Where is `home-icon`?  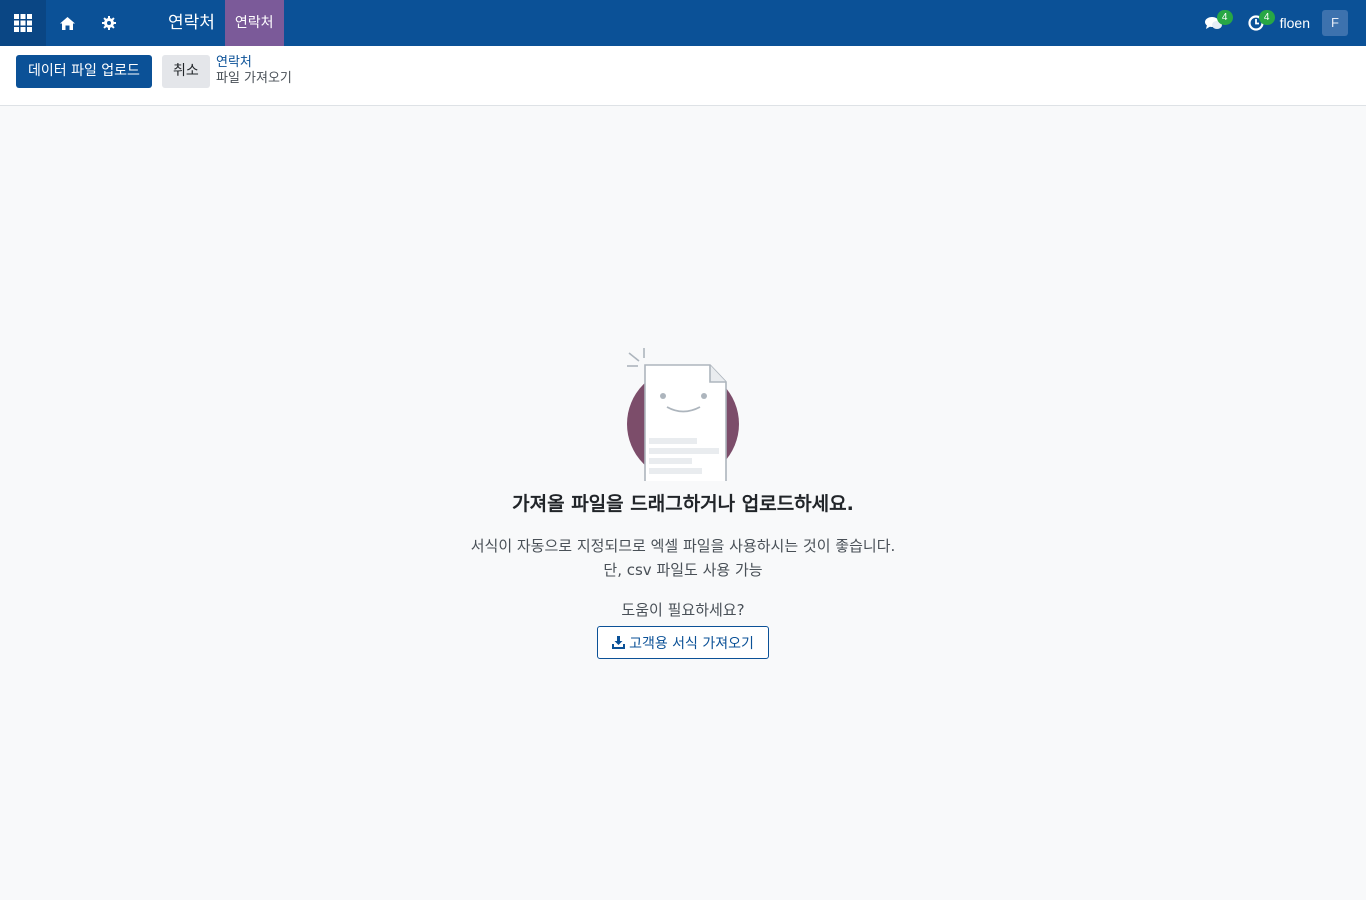 home-icon is located at coordinates (67, 23).